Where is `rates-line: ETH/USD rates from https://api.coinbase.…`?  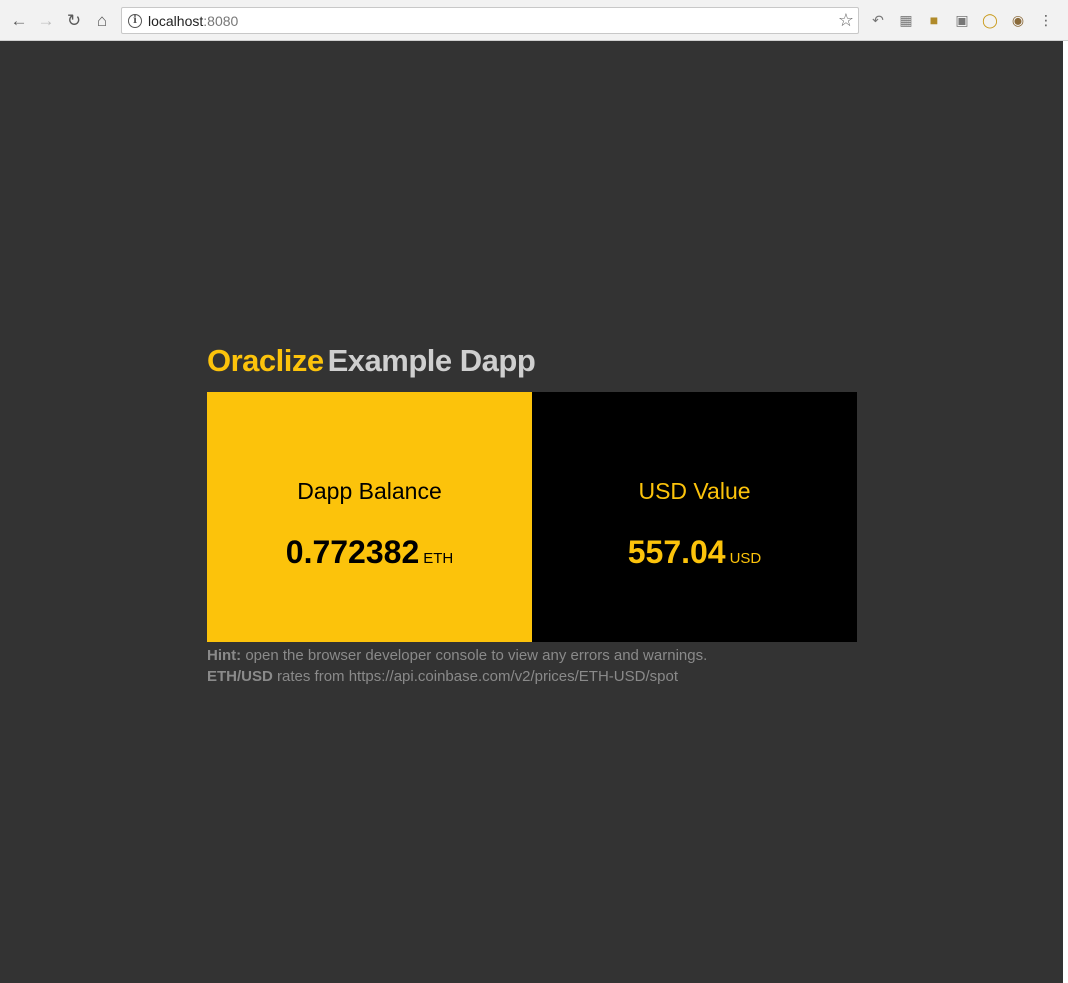
rates-line: ETH/USD rates from https://api.coinbase.… is located at coordinates (457, 676).